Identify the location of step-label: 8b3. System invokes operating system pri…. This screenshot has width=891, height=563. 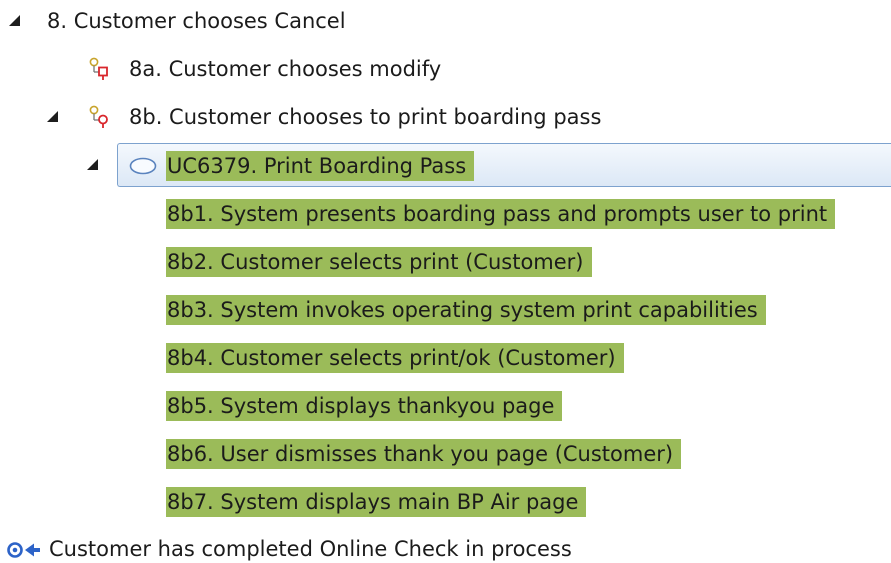
(466, 310).